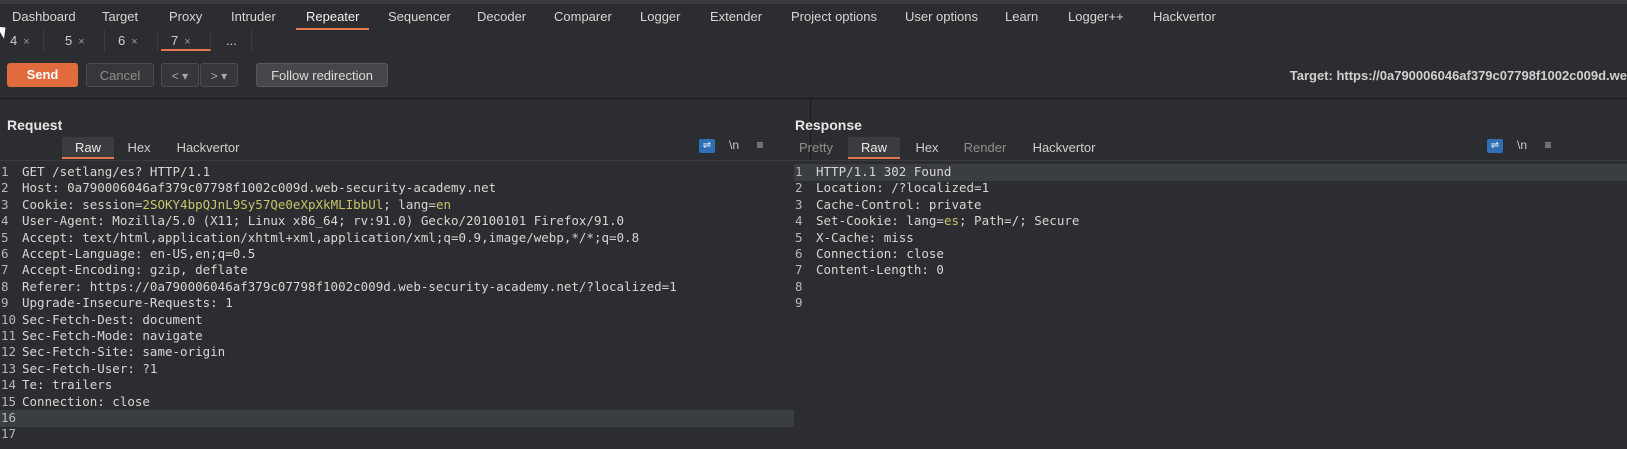 This screenshot has width=1627, height=449. What do you see at coordinates (127, 303) in the screenshot?
I see `request-line-text: Upgrade-Insecure-Requests: 1` at bounding box center [127, 303].